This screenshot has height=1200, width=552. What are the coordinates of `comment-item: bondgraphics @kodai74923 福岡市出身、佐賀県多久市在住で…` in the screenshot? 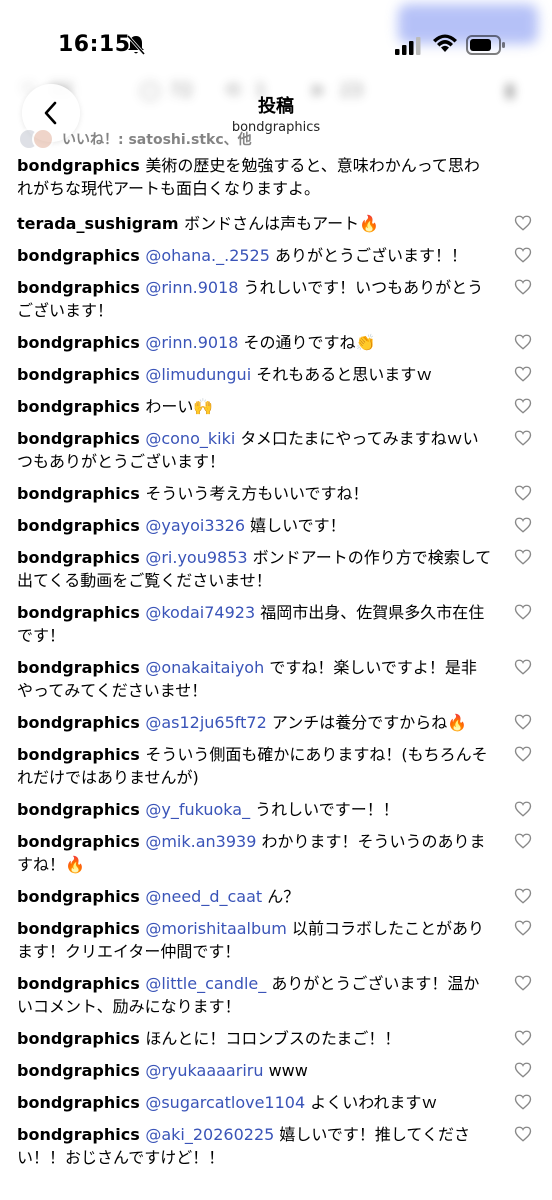 It's located at (276, 624).